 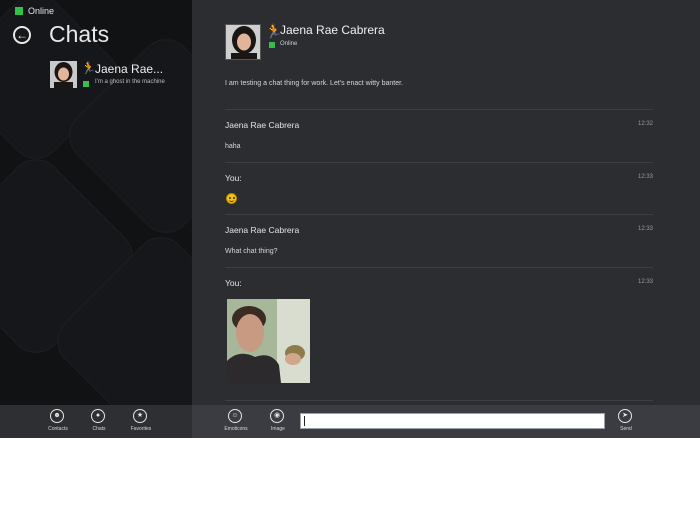 I want to click on send-button: ➤ Send, so click(x=626, y=423).